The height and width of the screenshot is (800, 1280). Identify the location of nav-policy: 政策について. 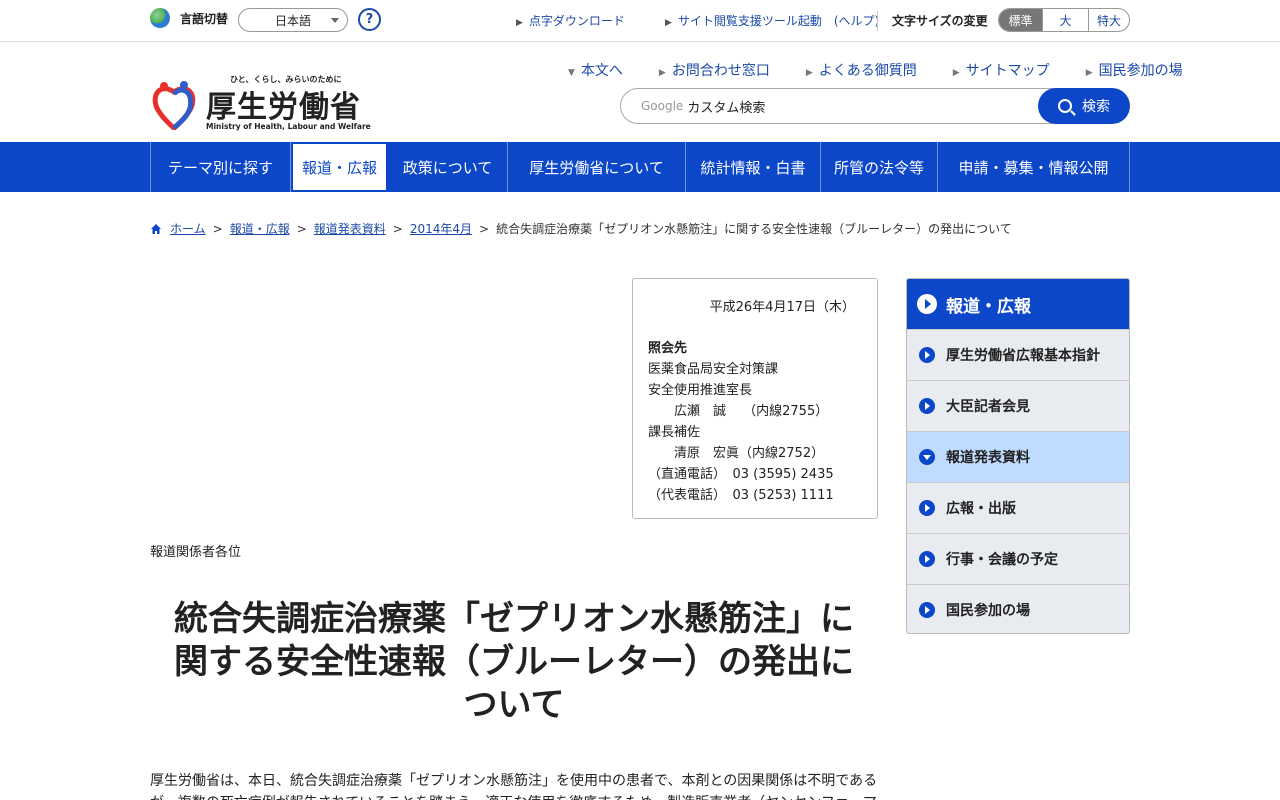
(448, 167).